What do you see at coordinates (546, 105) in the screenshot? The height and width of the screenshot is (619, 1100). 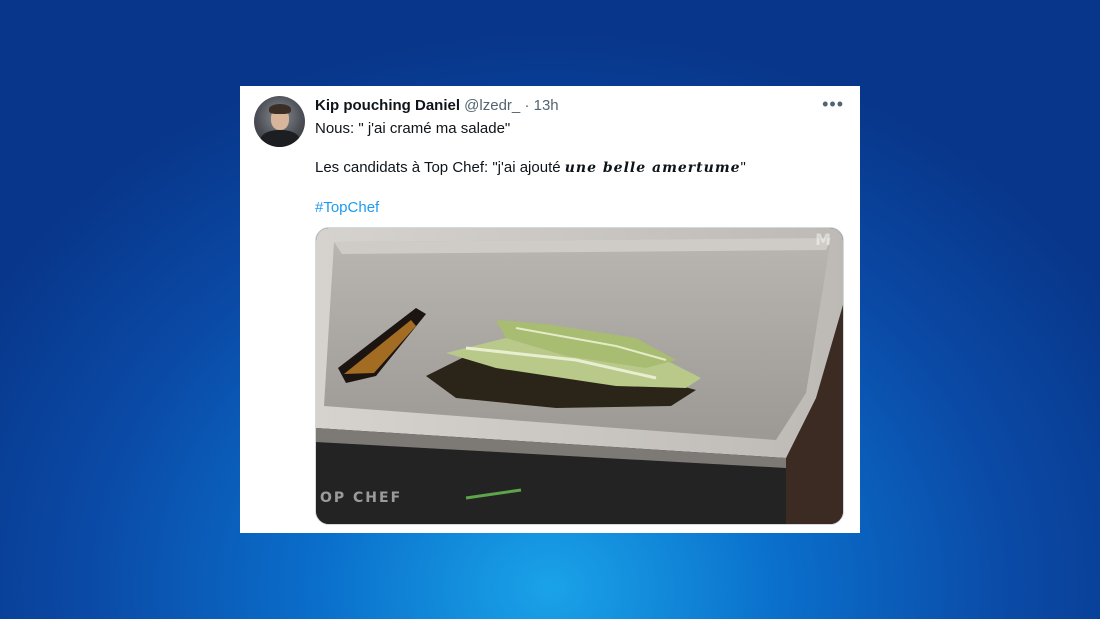 I see `tweet-timestamp: 13h` at bounding box center [546, 105].